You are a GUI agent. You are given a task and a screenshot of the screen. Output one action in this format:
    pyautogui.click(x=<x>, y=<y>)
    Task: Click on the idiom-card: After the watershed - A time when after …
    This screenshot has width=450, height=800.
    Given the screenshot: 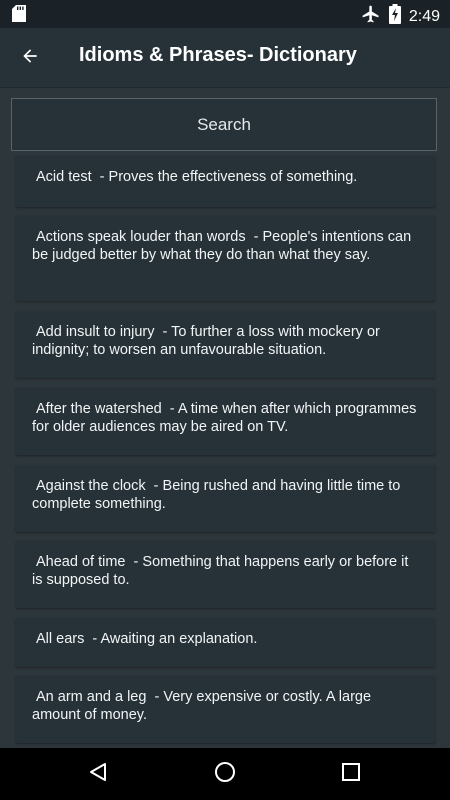 What is the action you would take?
    pyautogui.click(x=225, y=421)
    